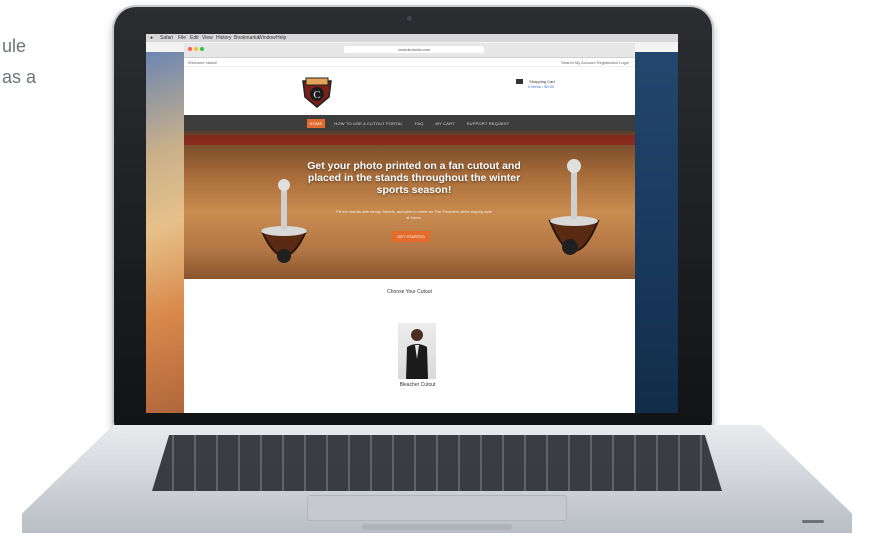 The height and width of the screenshot is (542, 869). I want to click on desktop-wallpaper-right, so click(656, 232).